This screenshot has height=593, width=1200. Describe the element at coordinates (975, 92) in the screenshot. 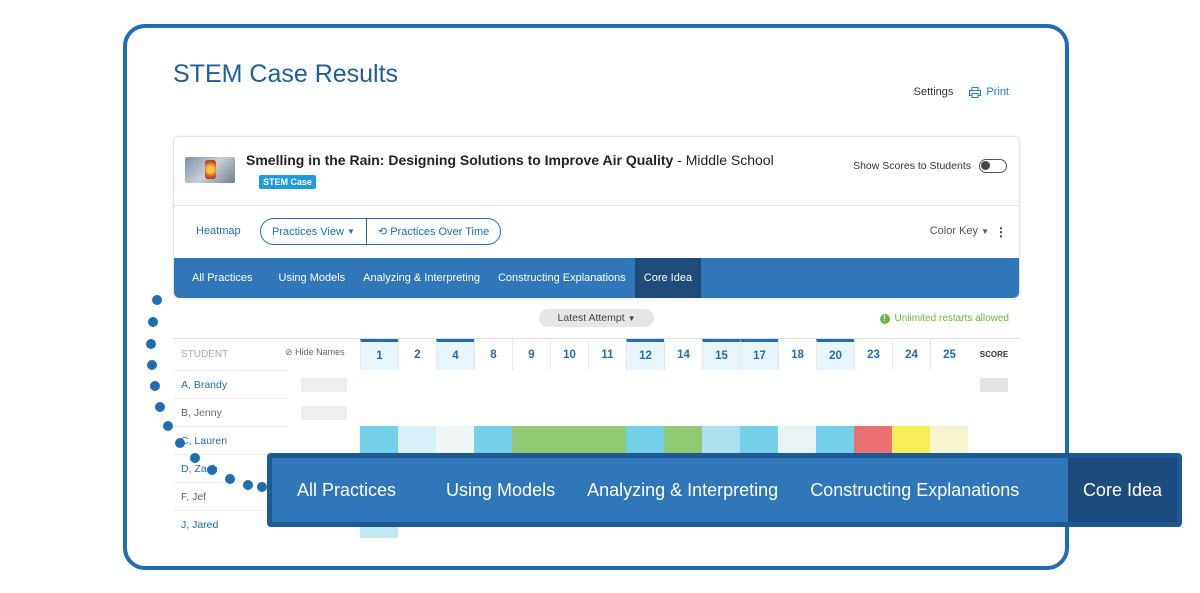

I see `printer-icon` at that location.